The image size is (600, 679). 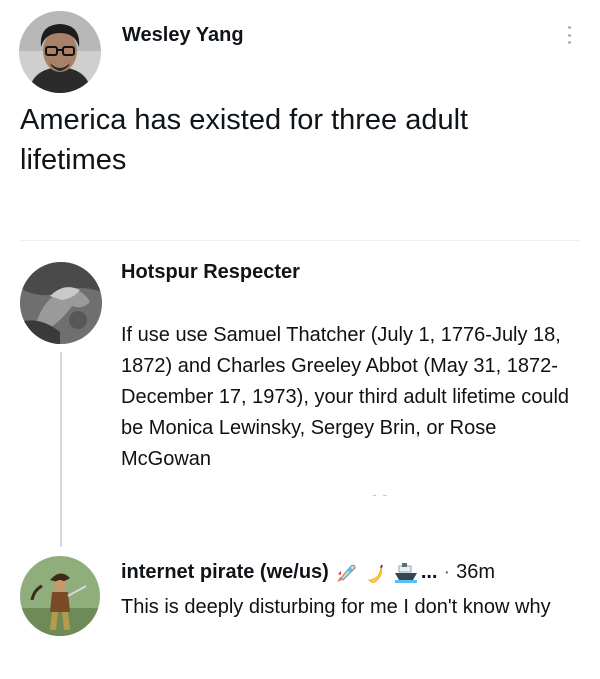 What do you see at coordinates (406, 573) in the screenshot?
I see `ship-icon` at bounding box center [406, 573].